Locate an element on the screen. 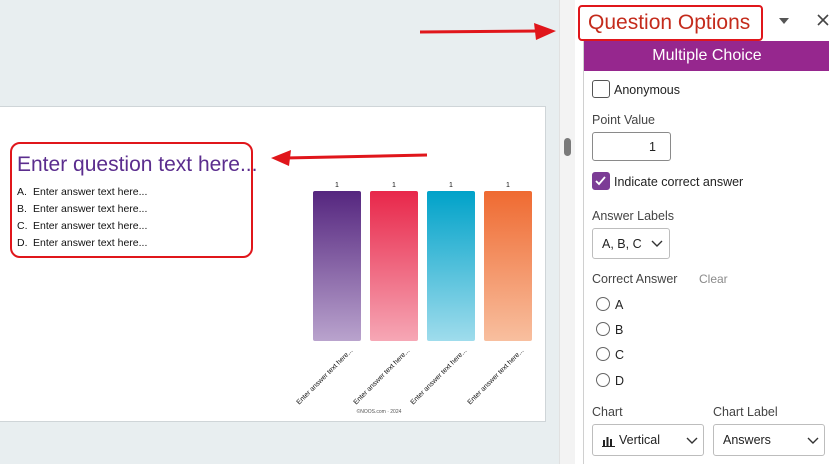 This screenshot has height=464, width=829. chart-data-label-3: 1 is located at coordinates (508, 185).